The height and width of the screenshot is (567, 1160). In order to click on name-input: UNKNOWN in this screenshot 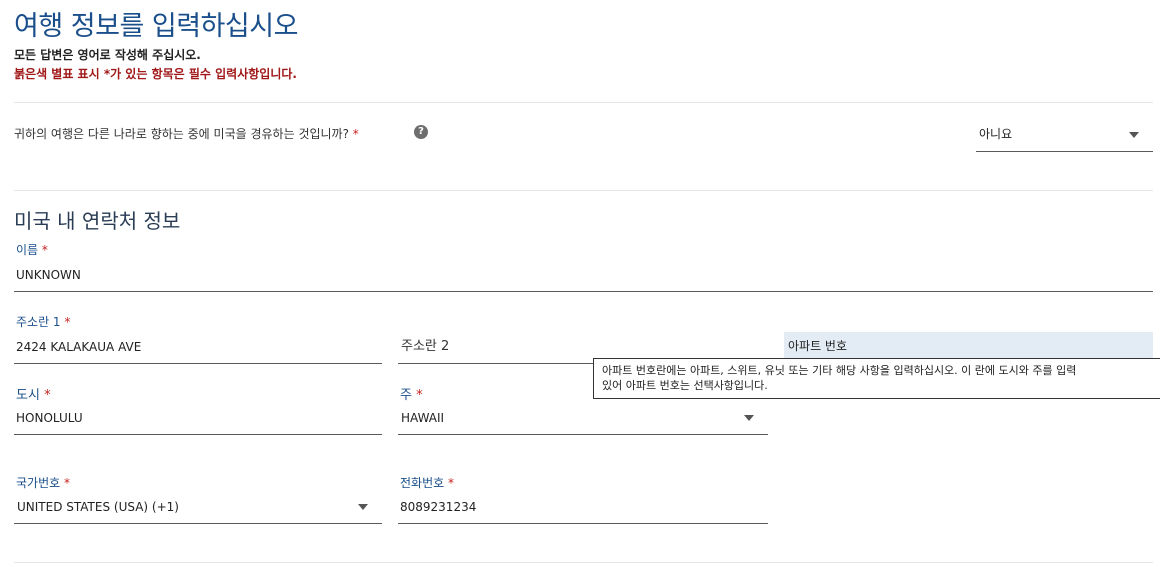, I will do `click(583, 275)`.